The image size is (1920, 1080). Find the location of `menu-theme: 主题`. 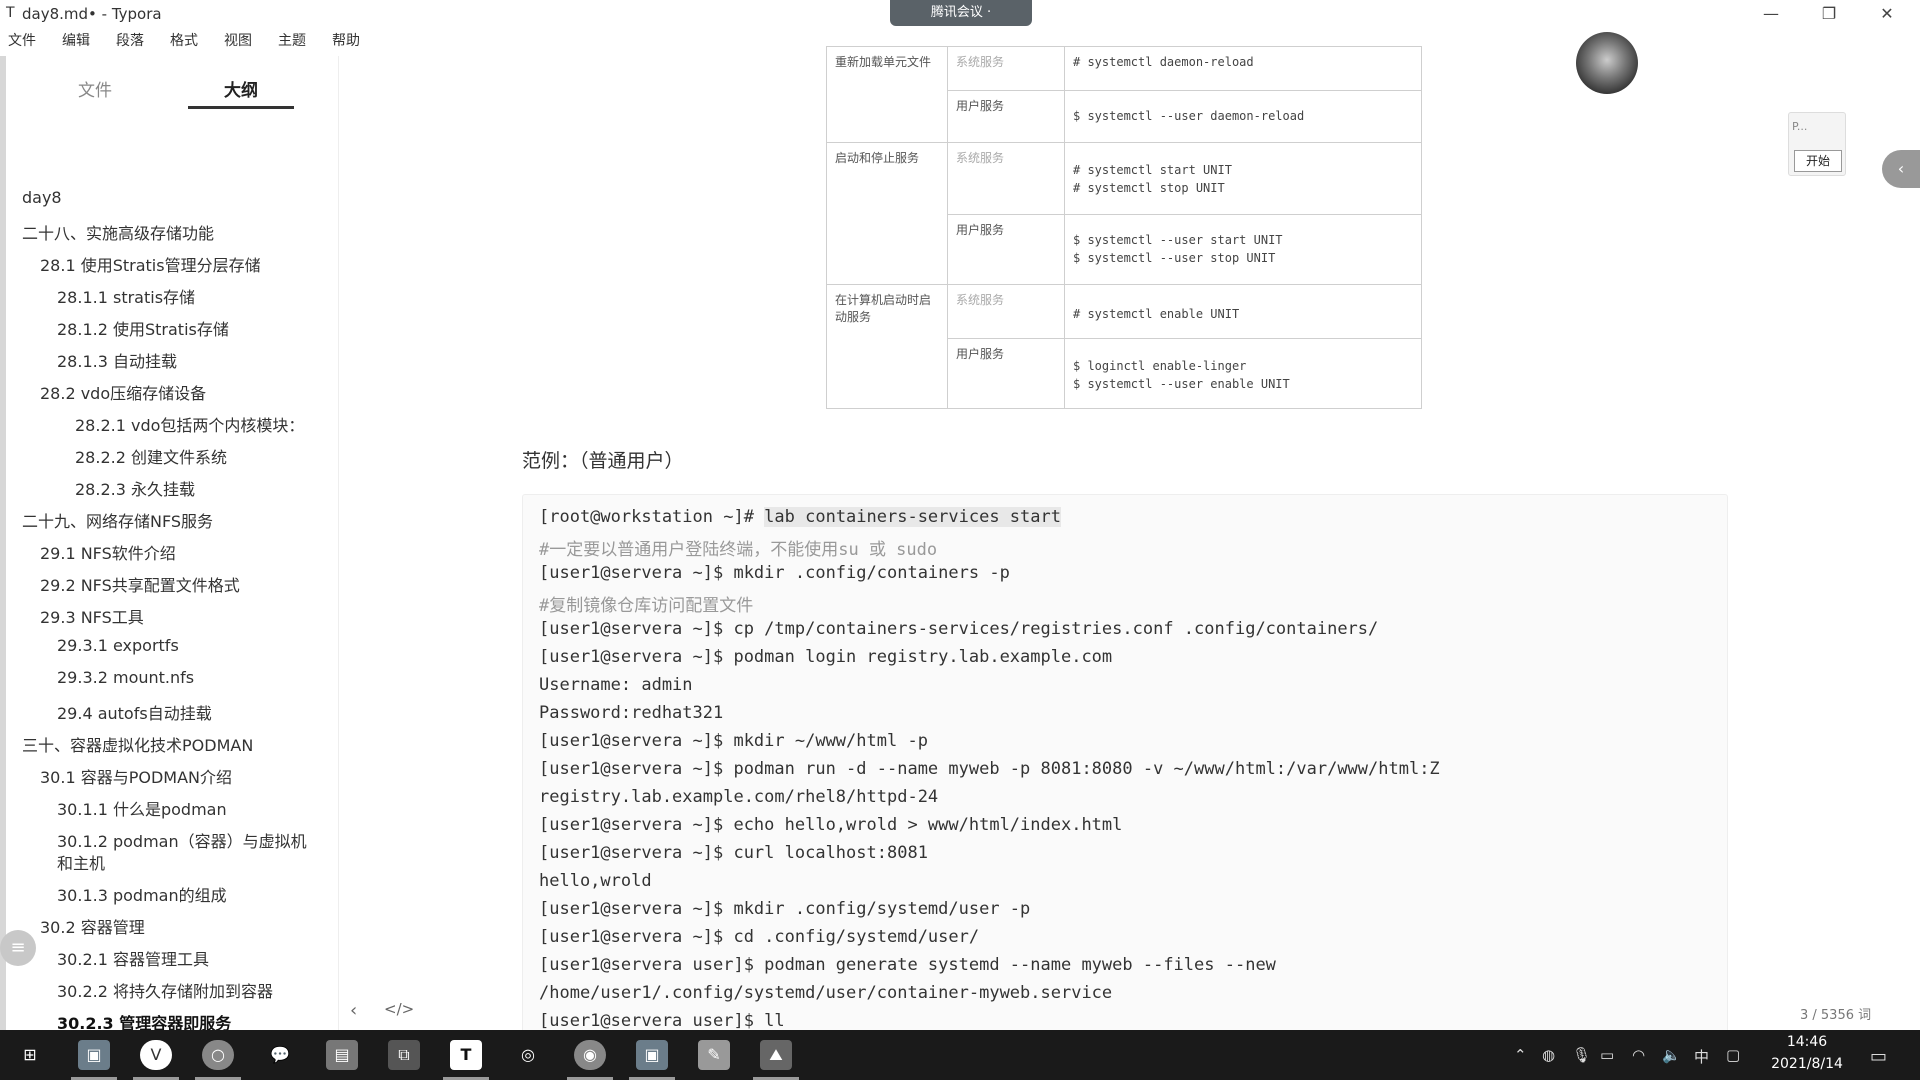

menu-theme: 主题 is located at coordinates (288, 41).